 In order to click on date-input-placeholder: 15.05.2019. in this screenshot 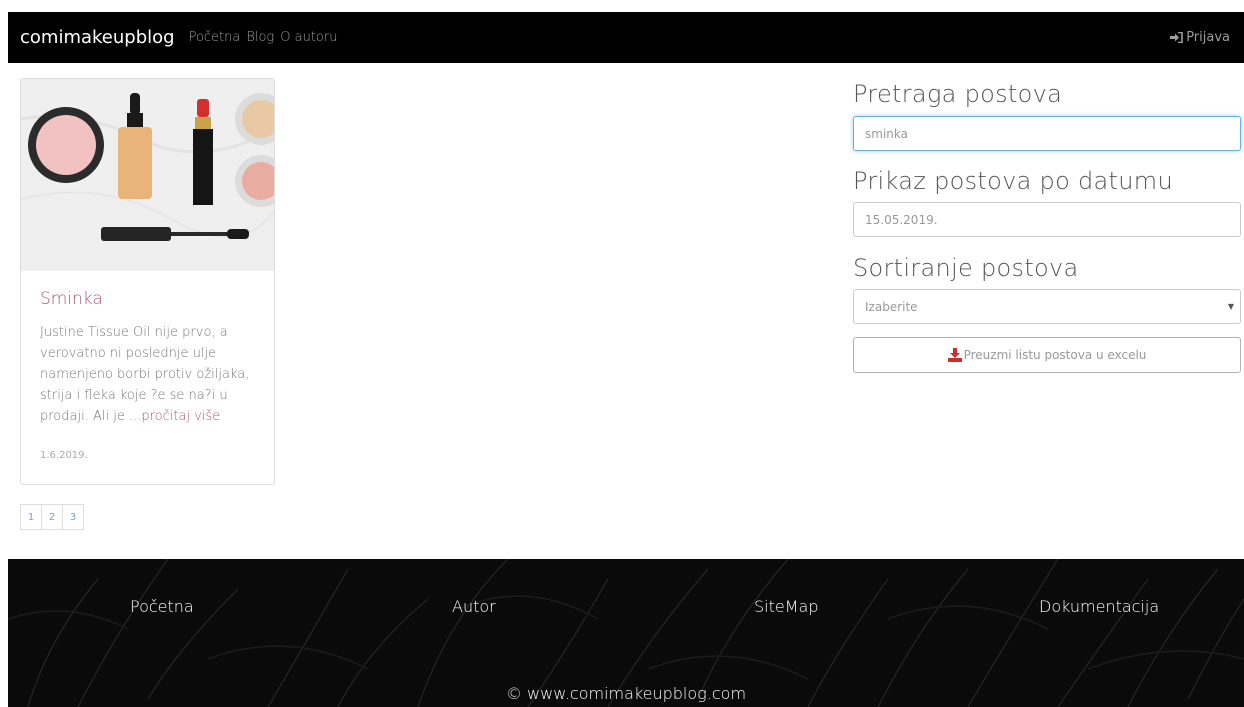, I will do `click(901, 219)`.